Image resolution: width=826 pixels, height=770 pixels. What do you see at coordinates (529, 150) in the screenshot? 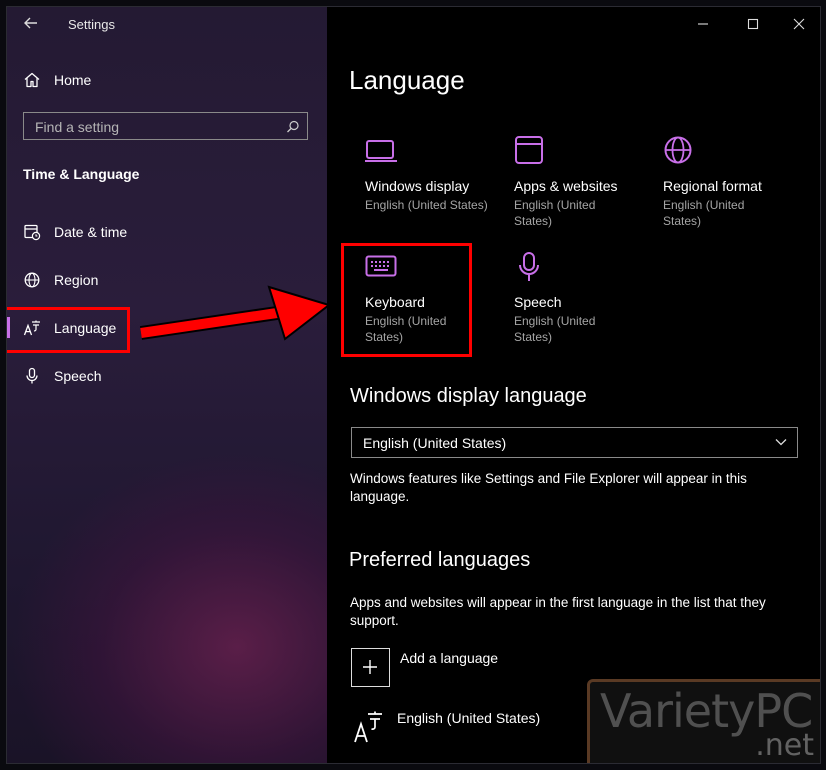
I see `app-window-icon` at bounding box center [529, 150].